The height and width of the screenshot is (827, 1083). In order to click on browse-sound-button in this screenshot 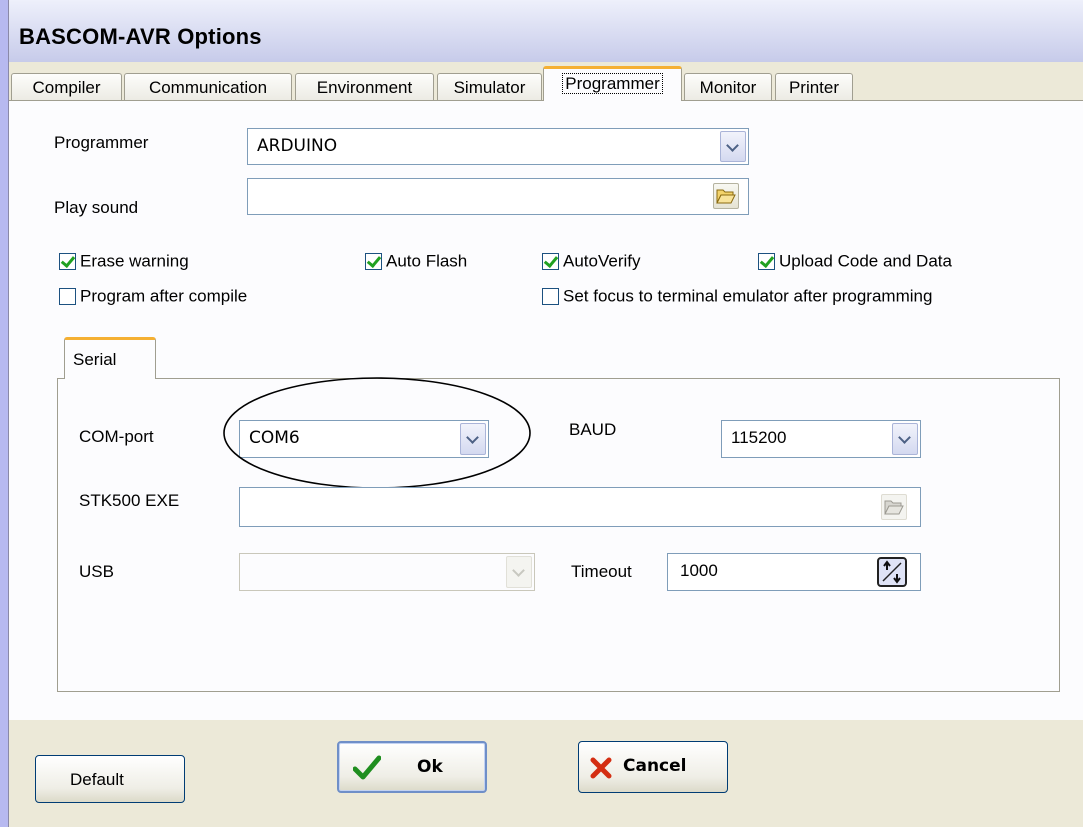, I will do `click(726, 196)`.